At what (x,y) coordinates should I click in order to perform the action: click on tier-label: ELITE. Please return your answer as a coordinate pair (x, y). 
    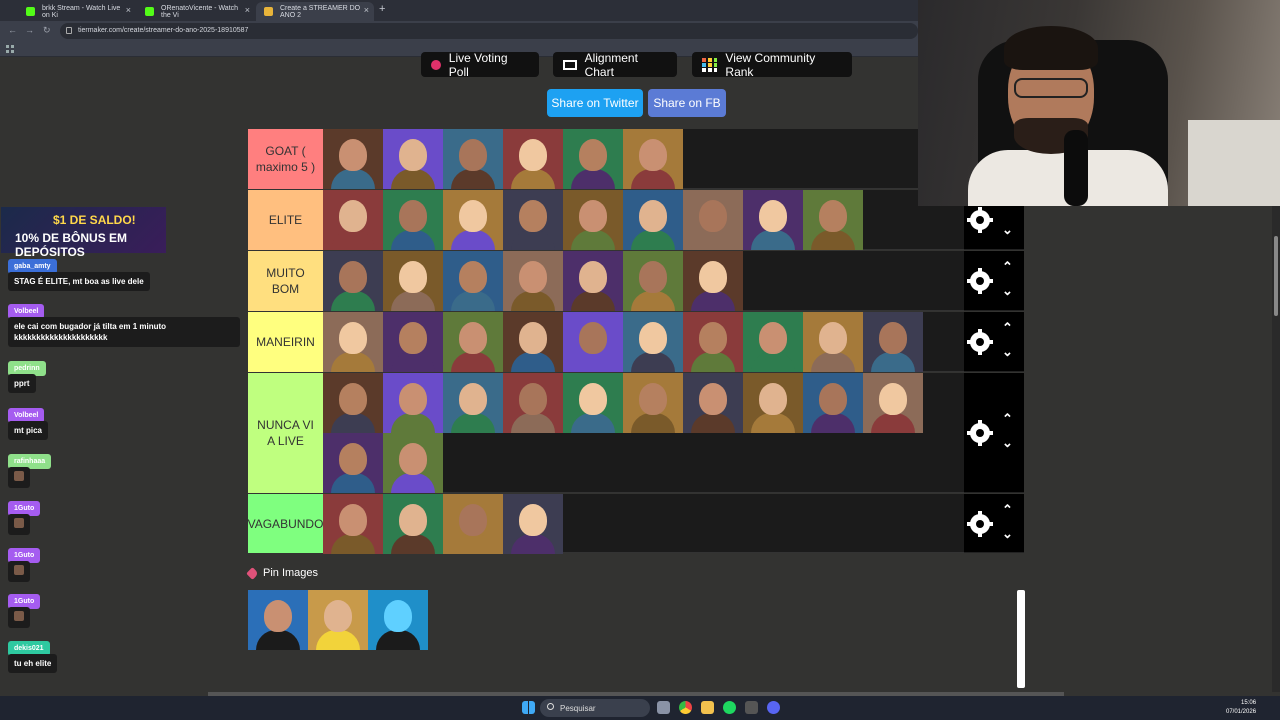
    Looking at the image, I should click on (285, 220).